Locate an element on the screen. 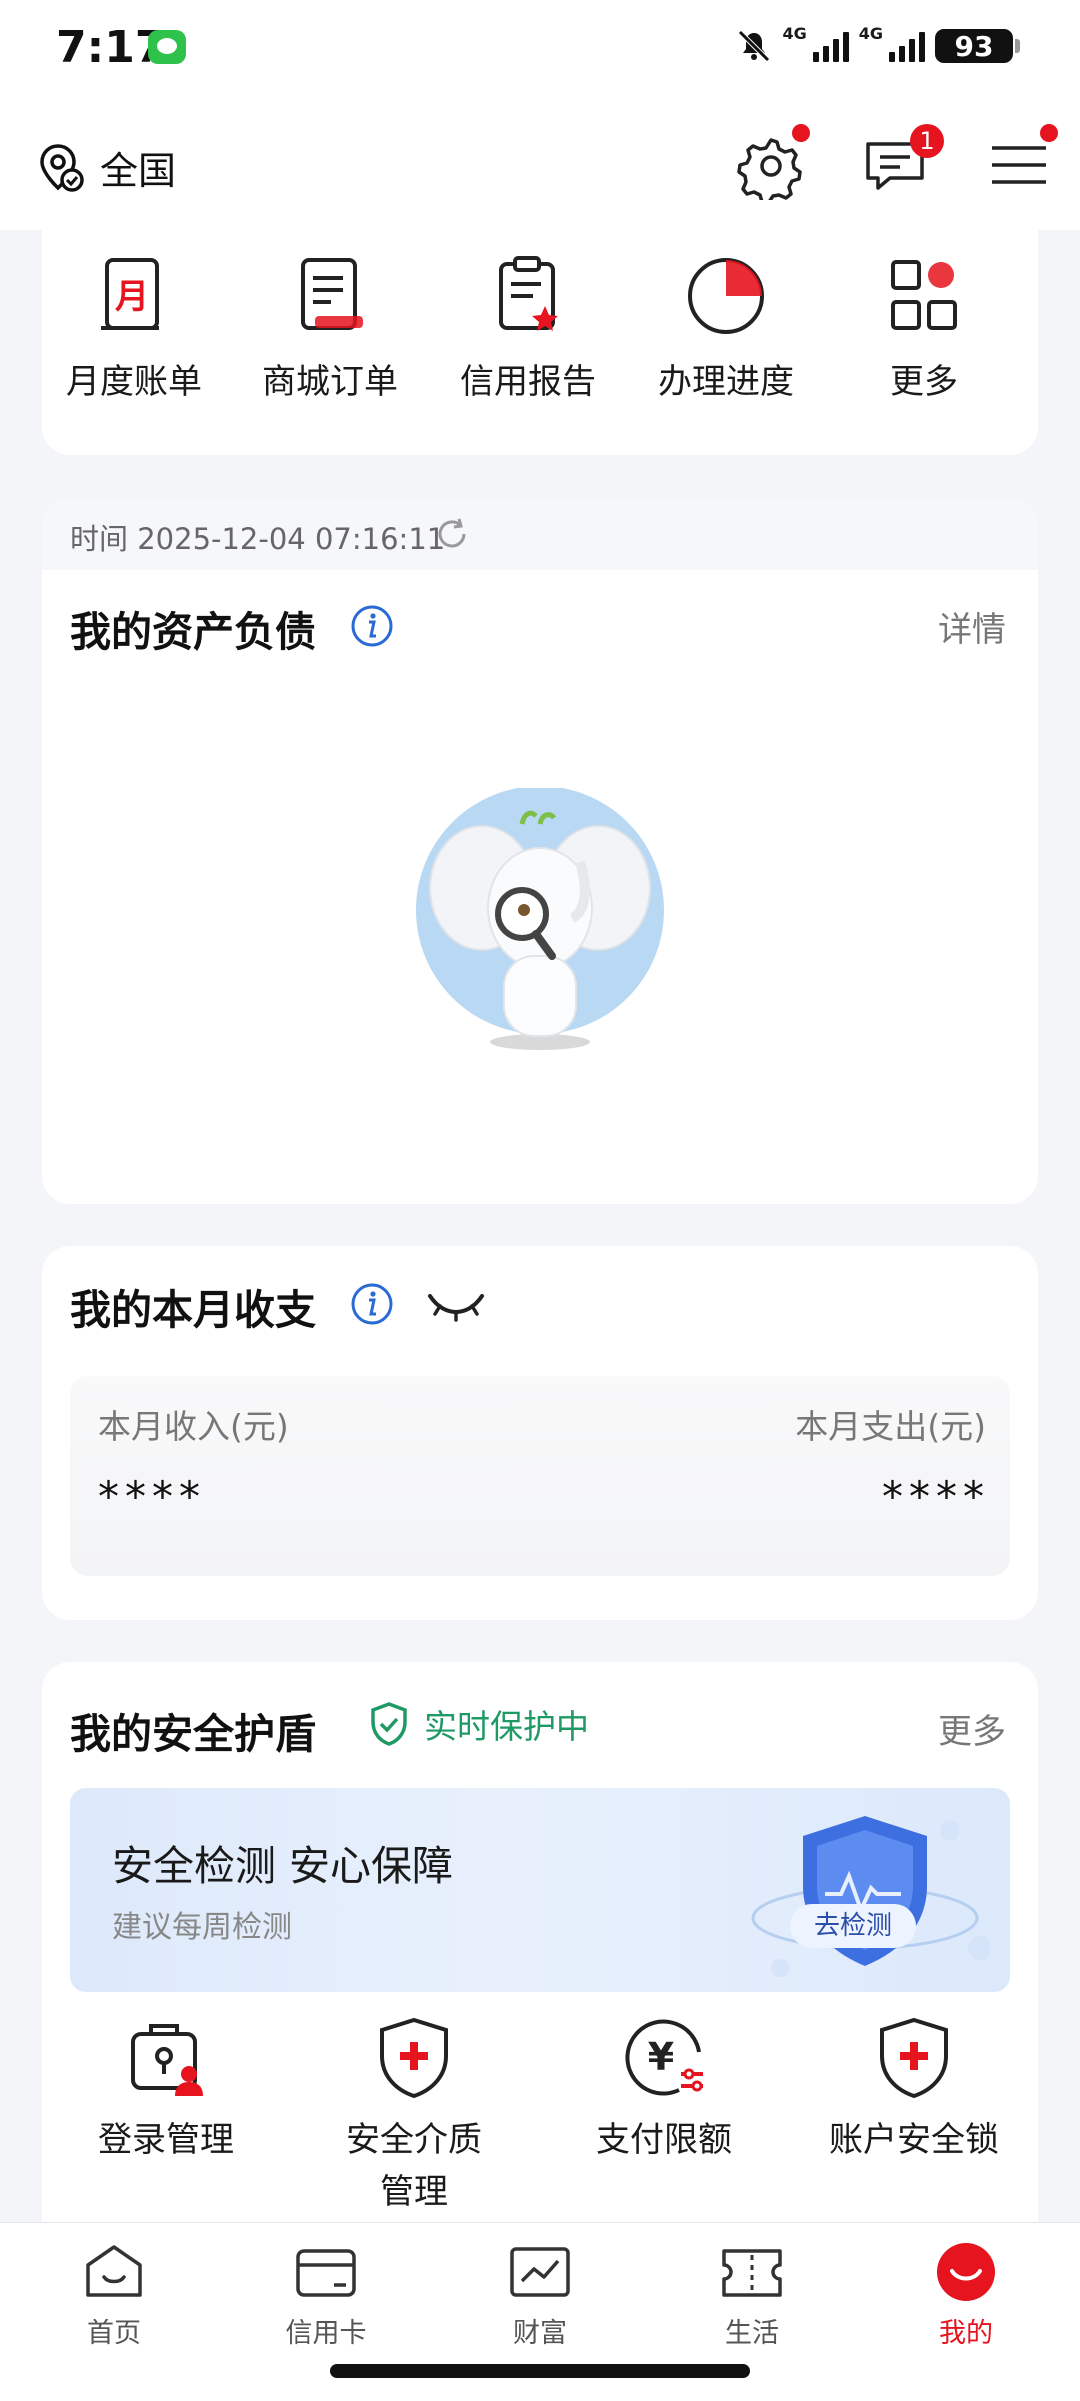 The image size is (1080, 2401). security-title: 我的安全护盾 is located at coordinates (193, 1734).